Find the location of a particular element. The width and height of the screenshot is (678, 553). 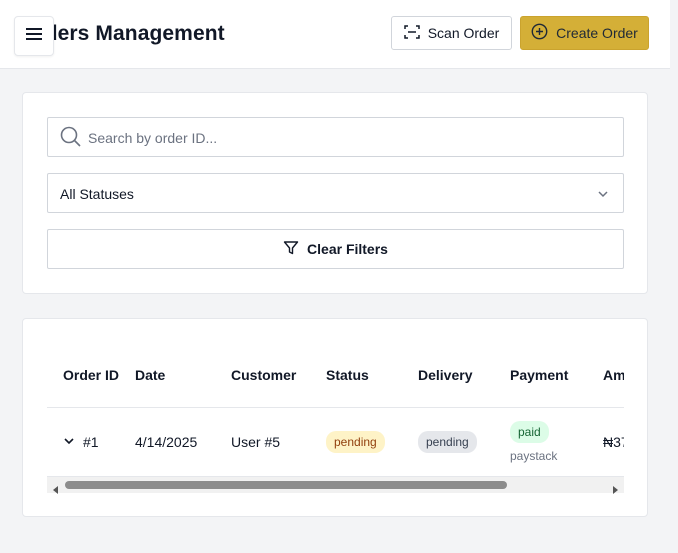

order-id-cell: #1 is located at coordinates (83, 442).